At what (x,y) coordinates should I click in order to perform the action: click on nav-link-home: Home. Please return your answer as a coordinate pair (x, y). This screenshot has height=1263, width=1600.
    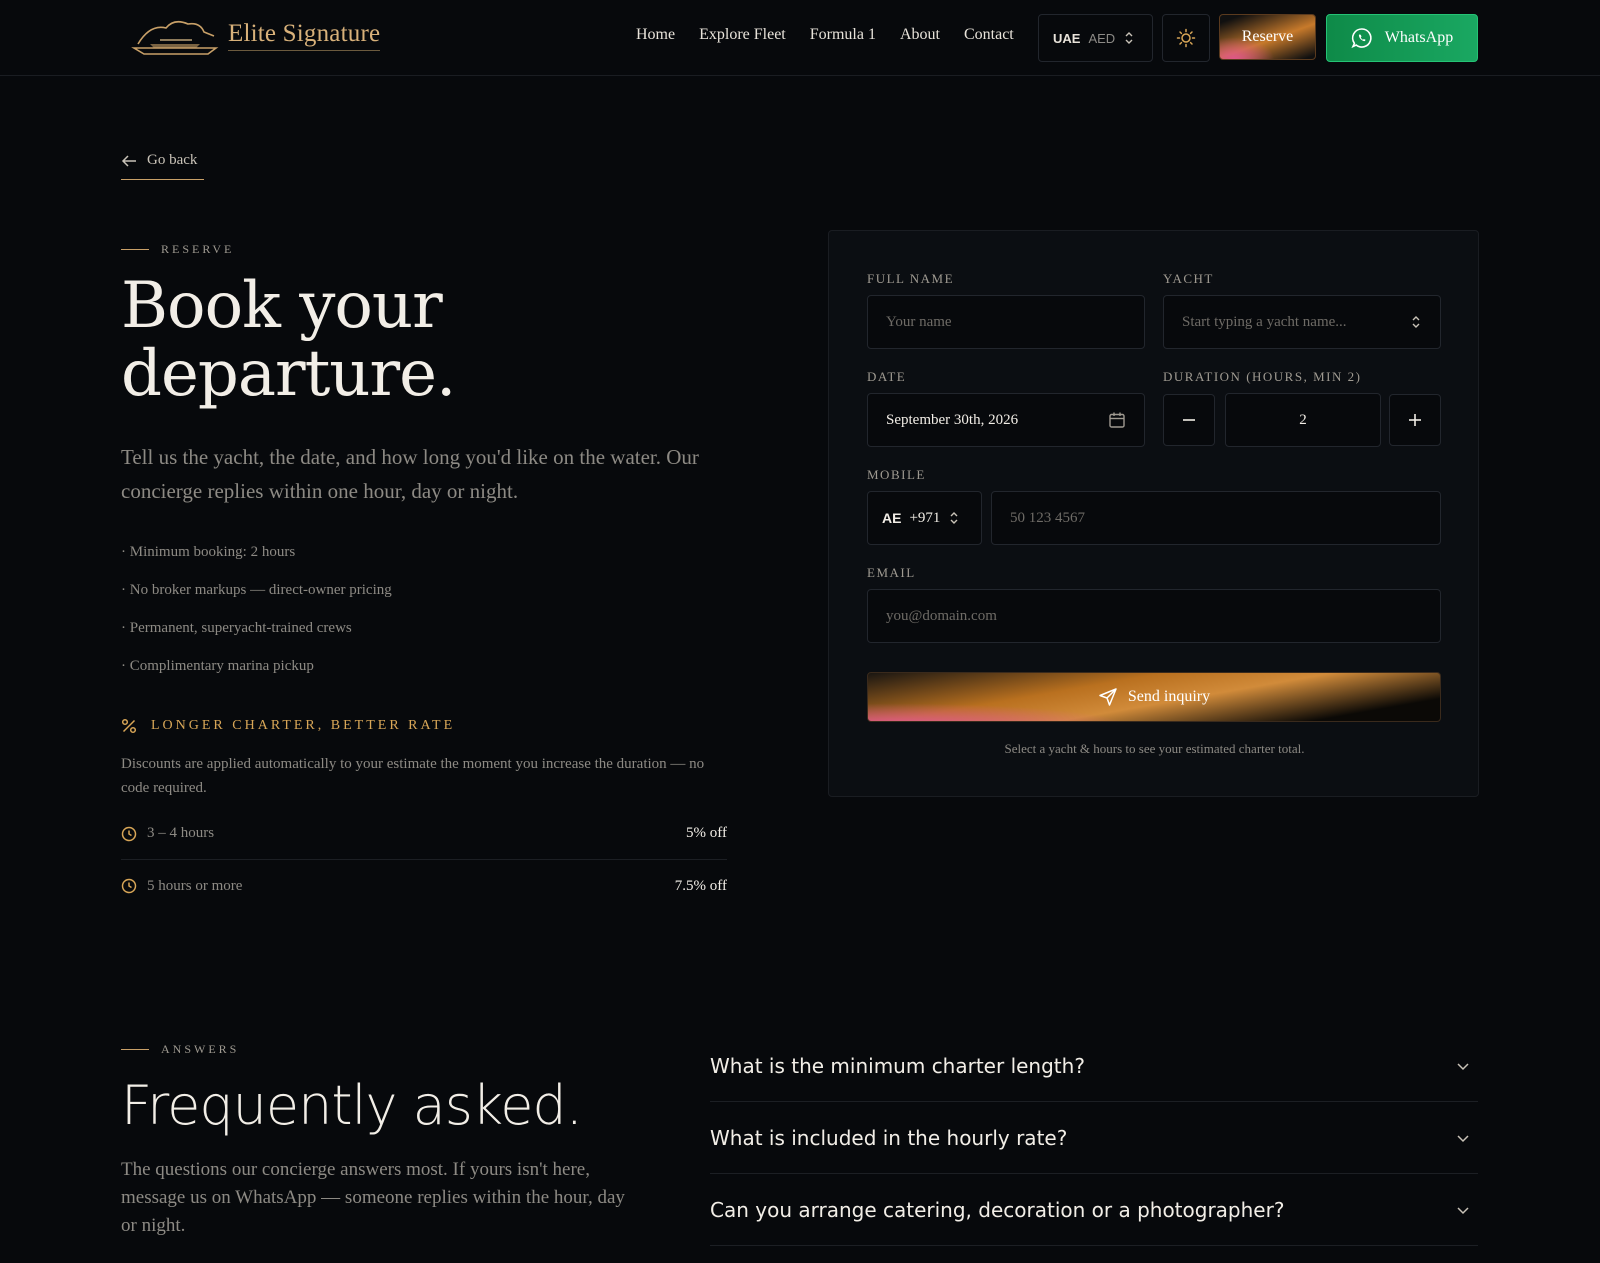
    Looking at the image, I should click on (655, 35).